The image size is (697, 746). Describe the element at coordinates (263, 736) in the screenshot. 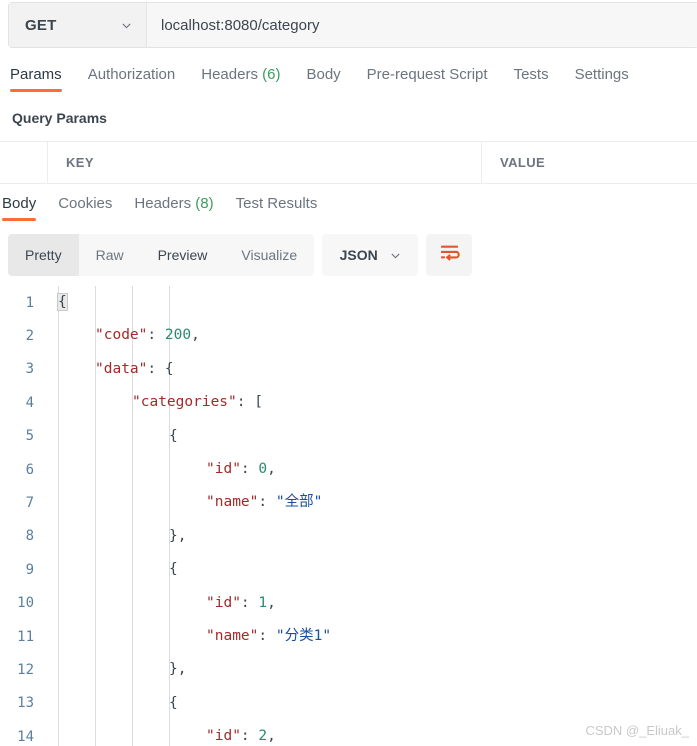

I see `code-token: 2` at that location.